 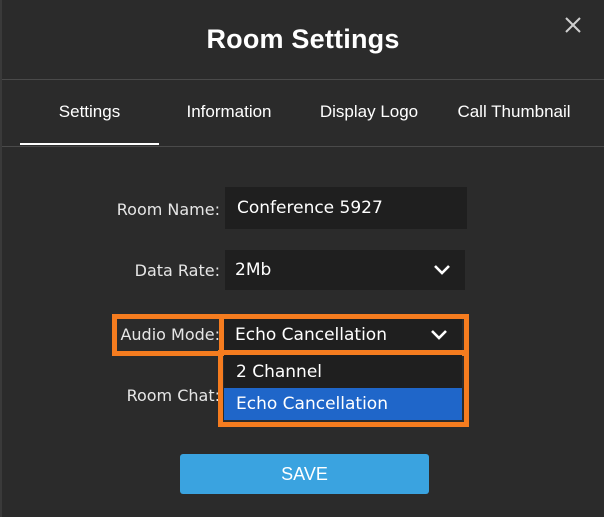 I want to click on room-name-label: Room Name:, so click(x=168, y=209).